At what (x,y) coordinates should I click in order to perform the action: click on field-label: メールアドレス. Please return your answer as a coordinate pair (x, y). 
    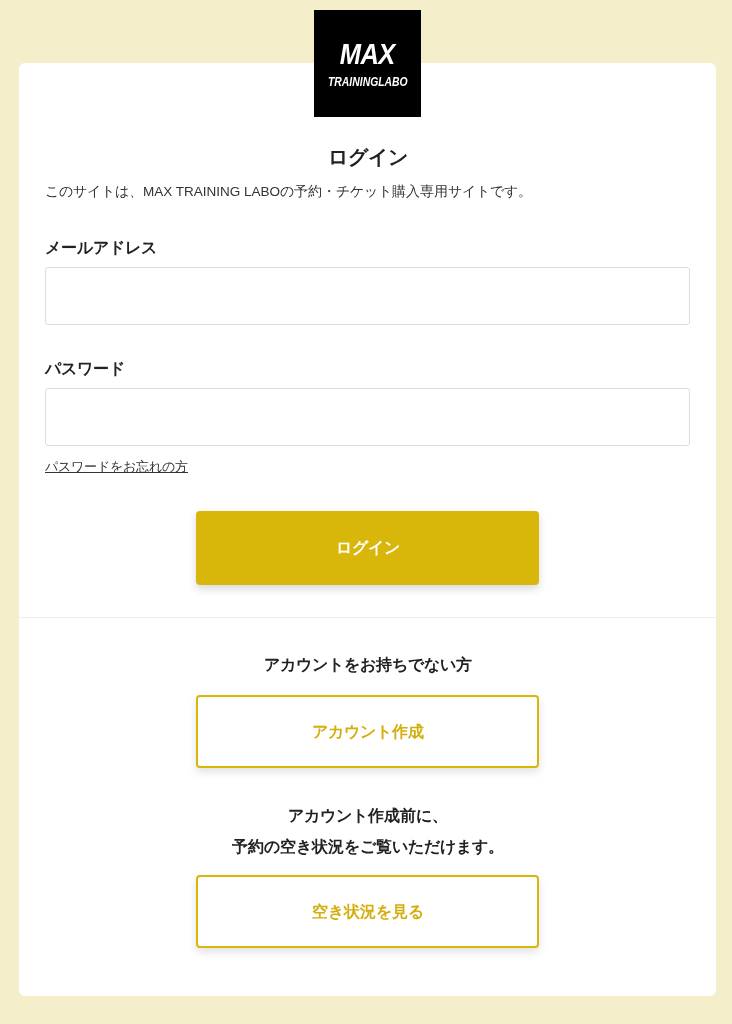
    Looking at the image, I should click on (101, 248).